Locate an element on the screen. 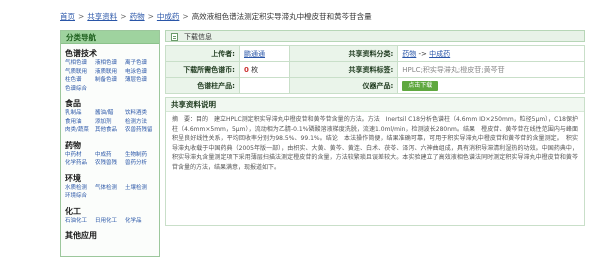  sidebar-item: 生物制药 is located at coordinates (140, 155).